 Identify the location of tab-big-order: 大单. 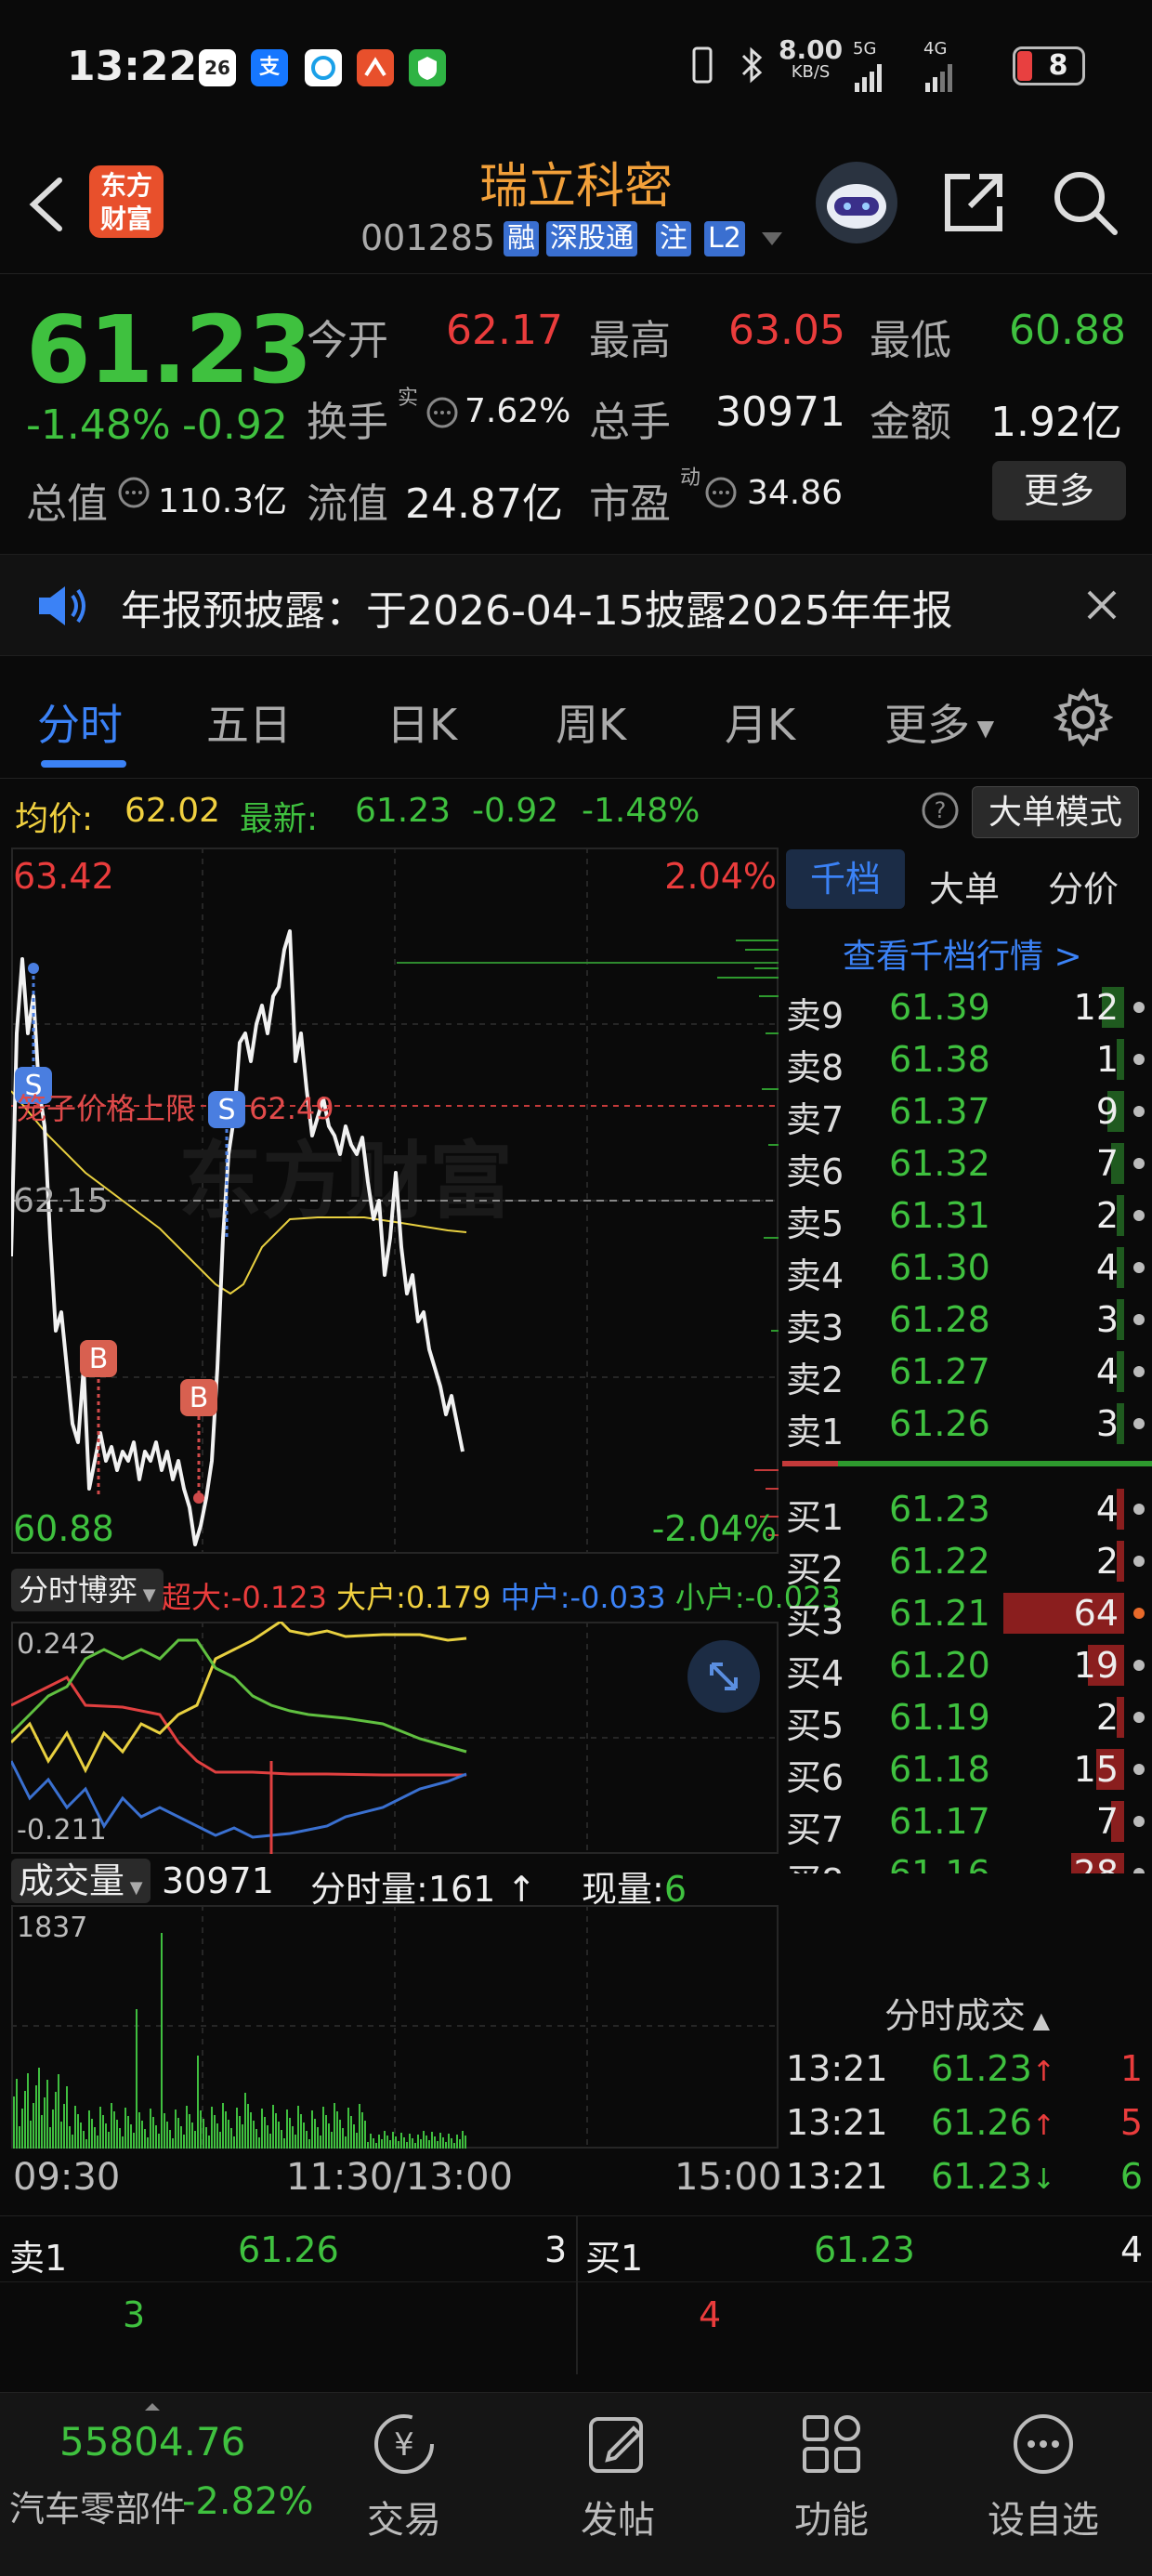
(964, 886).